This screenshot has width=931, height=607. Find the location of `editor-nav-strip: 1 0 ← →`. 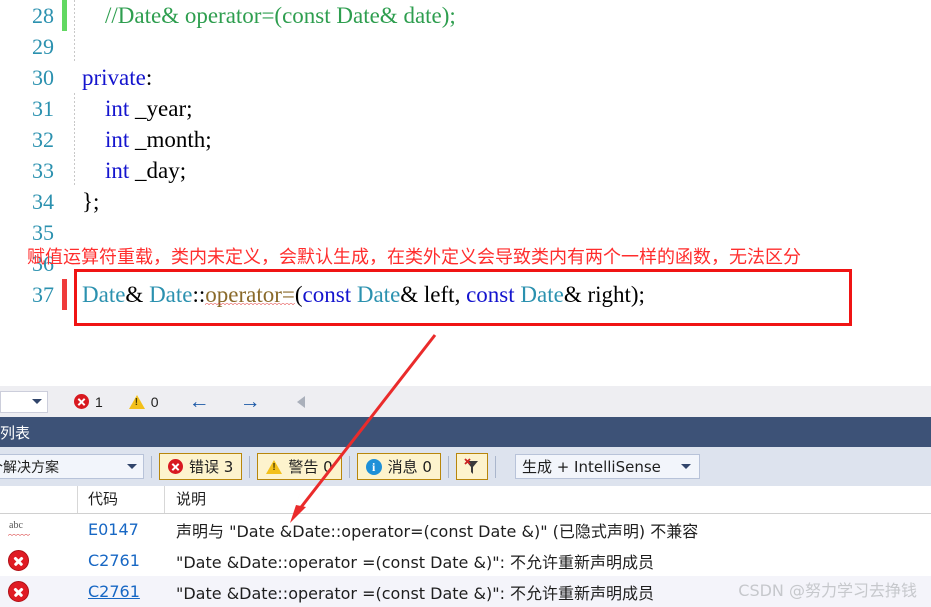

editor-nav-strip: 1 0 ← → is located at coordinates (465, 401).